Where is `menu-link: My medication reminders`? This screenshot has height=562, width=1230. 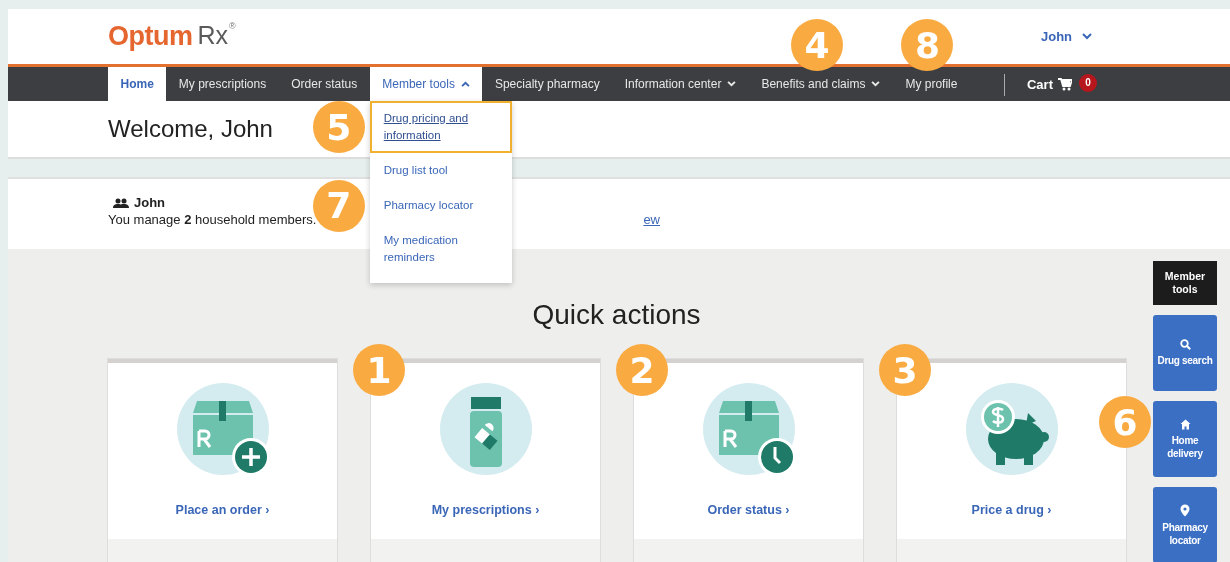 menu-link: My medication reminders is located at coordinates (440, 249).